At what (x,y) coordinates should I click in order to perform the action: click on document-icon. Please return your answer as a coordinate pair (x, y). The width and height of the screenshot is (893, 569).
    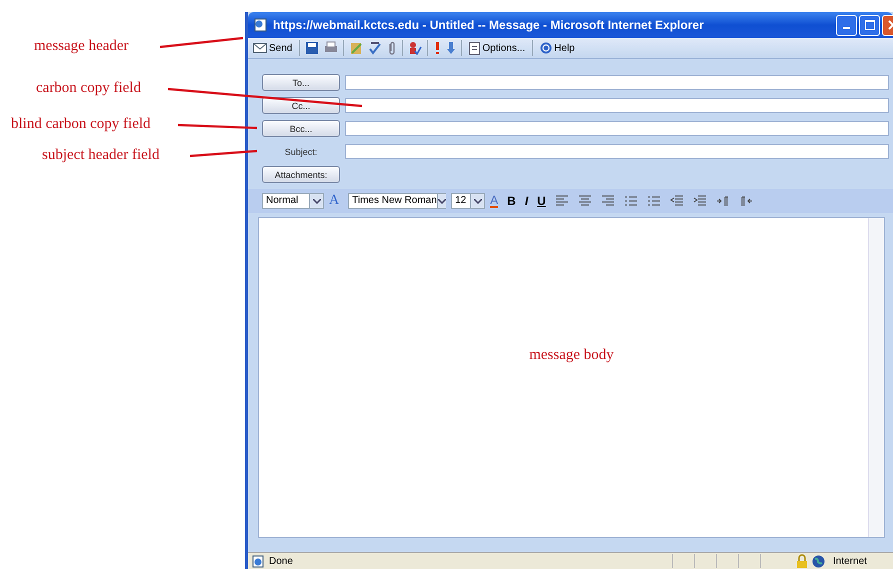
    Looking at the image, I should click on (474, 48).